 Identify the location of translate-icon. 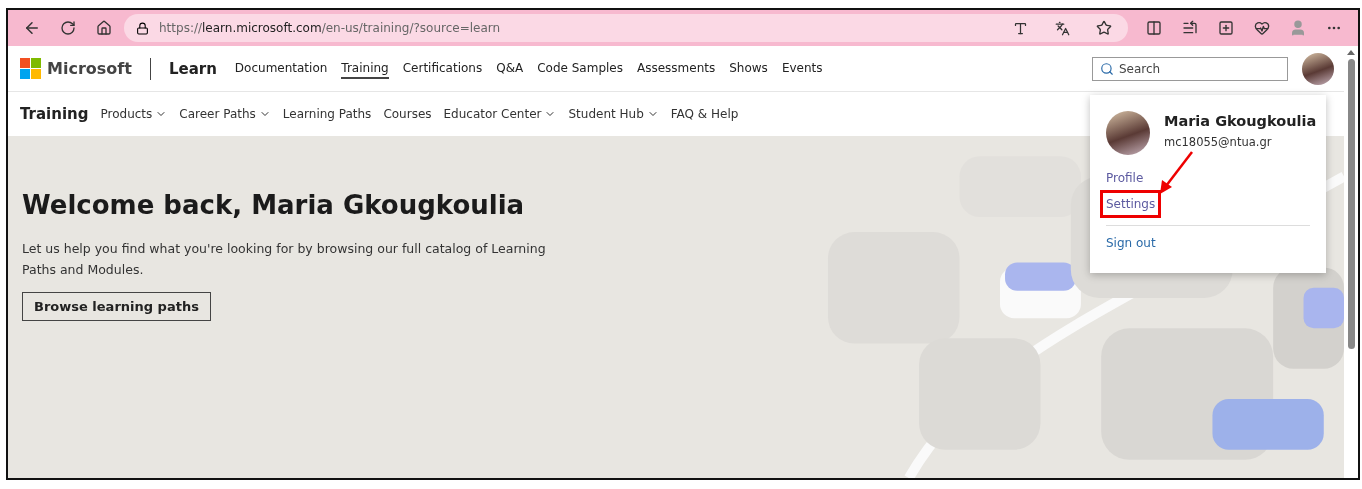
(1062, 28).